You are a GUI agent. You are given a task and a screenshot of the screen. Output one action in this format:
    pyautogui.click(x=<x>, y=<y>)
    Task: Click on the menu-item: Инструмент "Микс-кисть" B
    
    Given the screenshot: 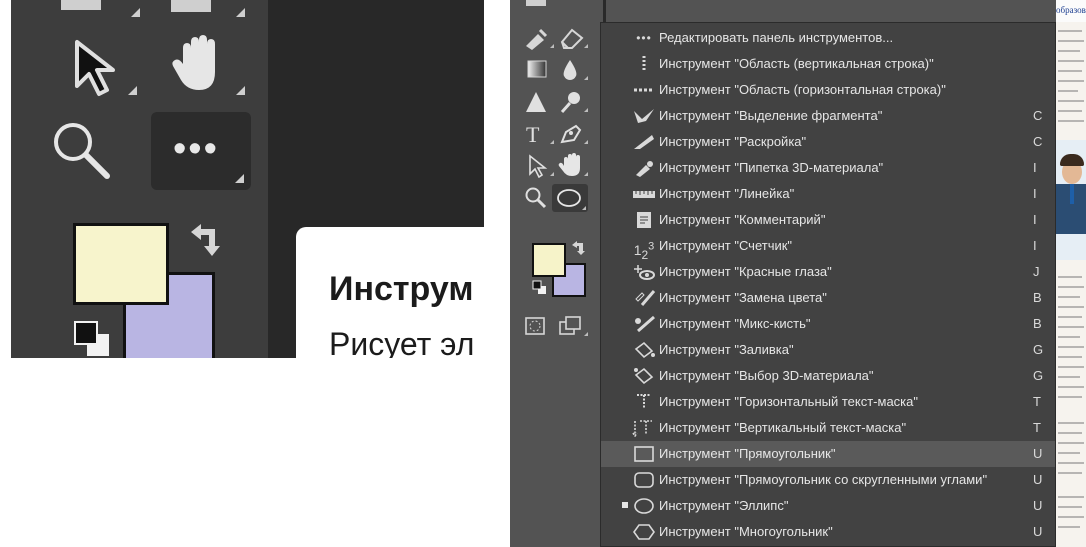 What is the action you would take?
    pyautogui.click(x=828, y=324)
    